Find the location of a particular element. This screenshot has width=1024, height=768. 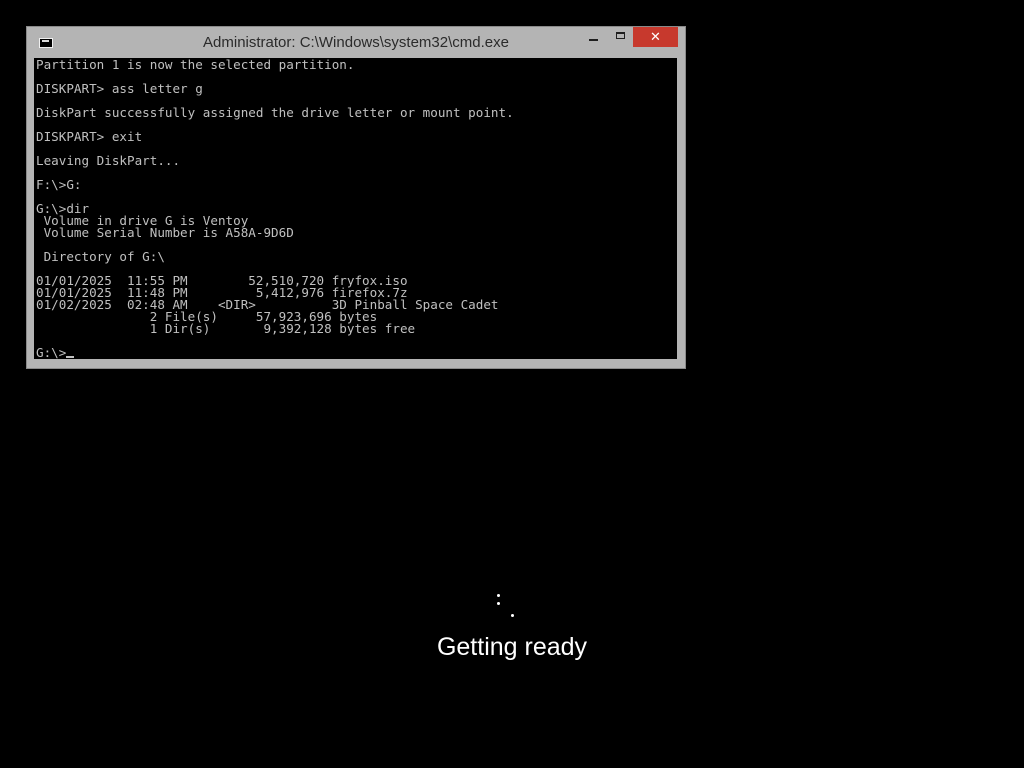

close-button: ✕ is located at coordinates (655, 37).